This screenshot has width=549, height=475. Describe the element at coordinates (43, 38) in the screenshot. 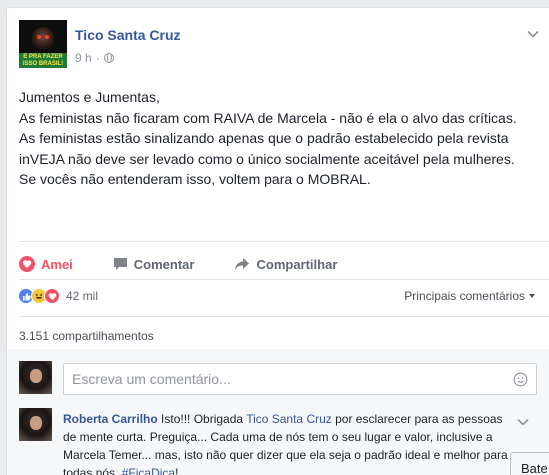

I see `avatar-figure` at that location.